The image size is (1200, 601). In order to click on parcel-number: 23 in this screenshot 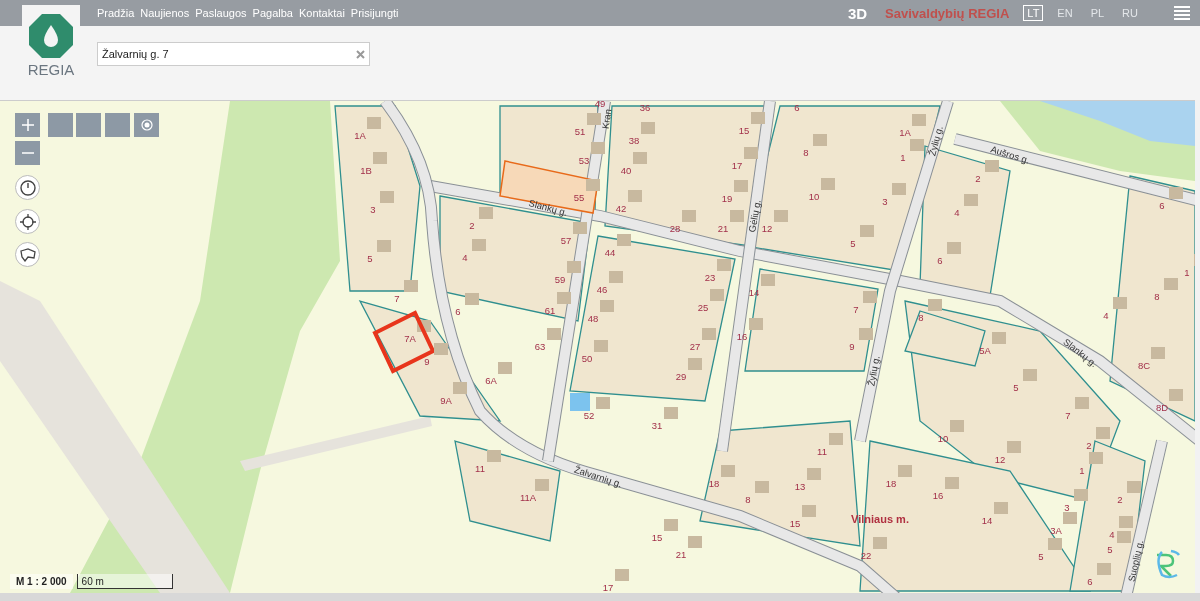, I will do `click(710, 277)`.